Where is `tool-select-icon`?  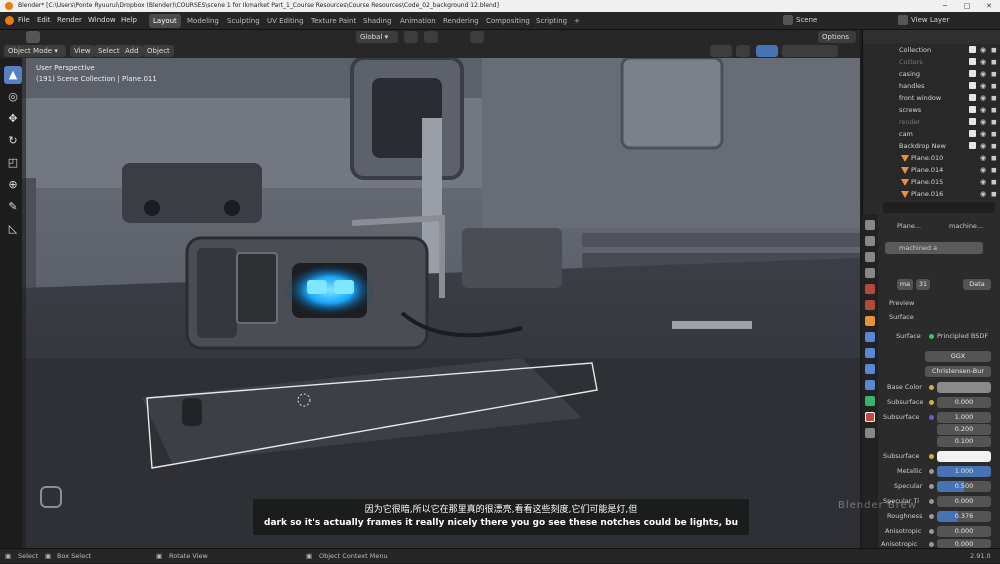
tool-select-icon is located at coordinates (33, 37).